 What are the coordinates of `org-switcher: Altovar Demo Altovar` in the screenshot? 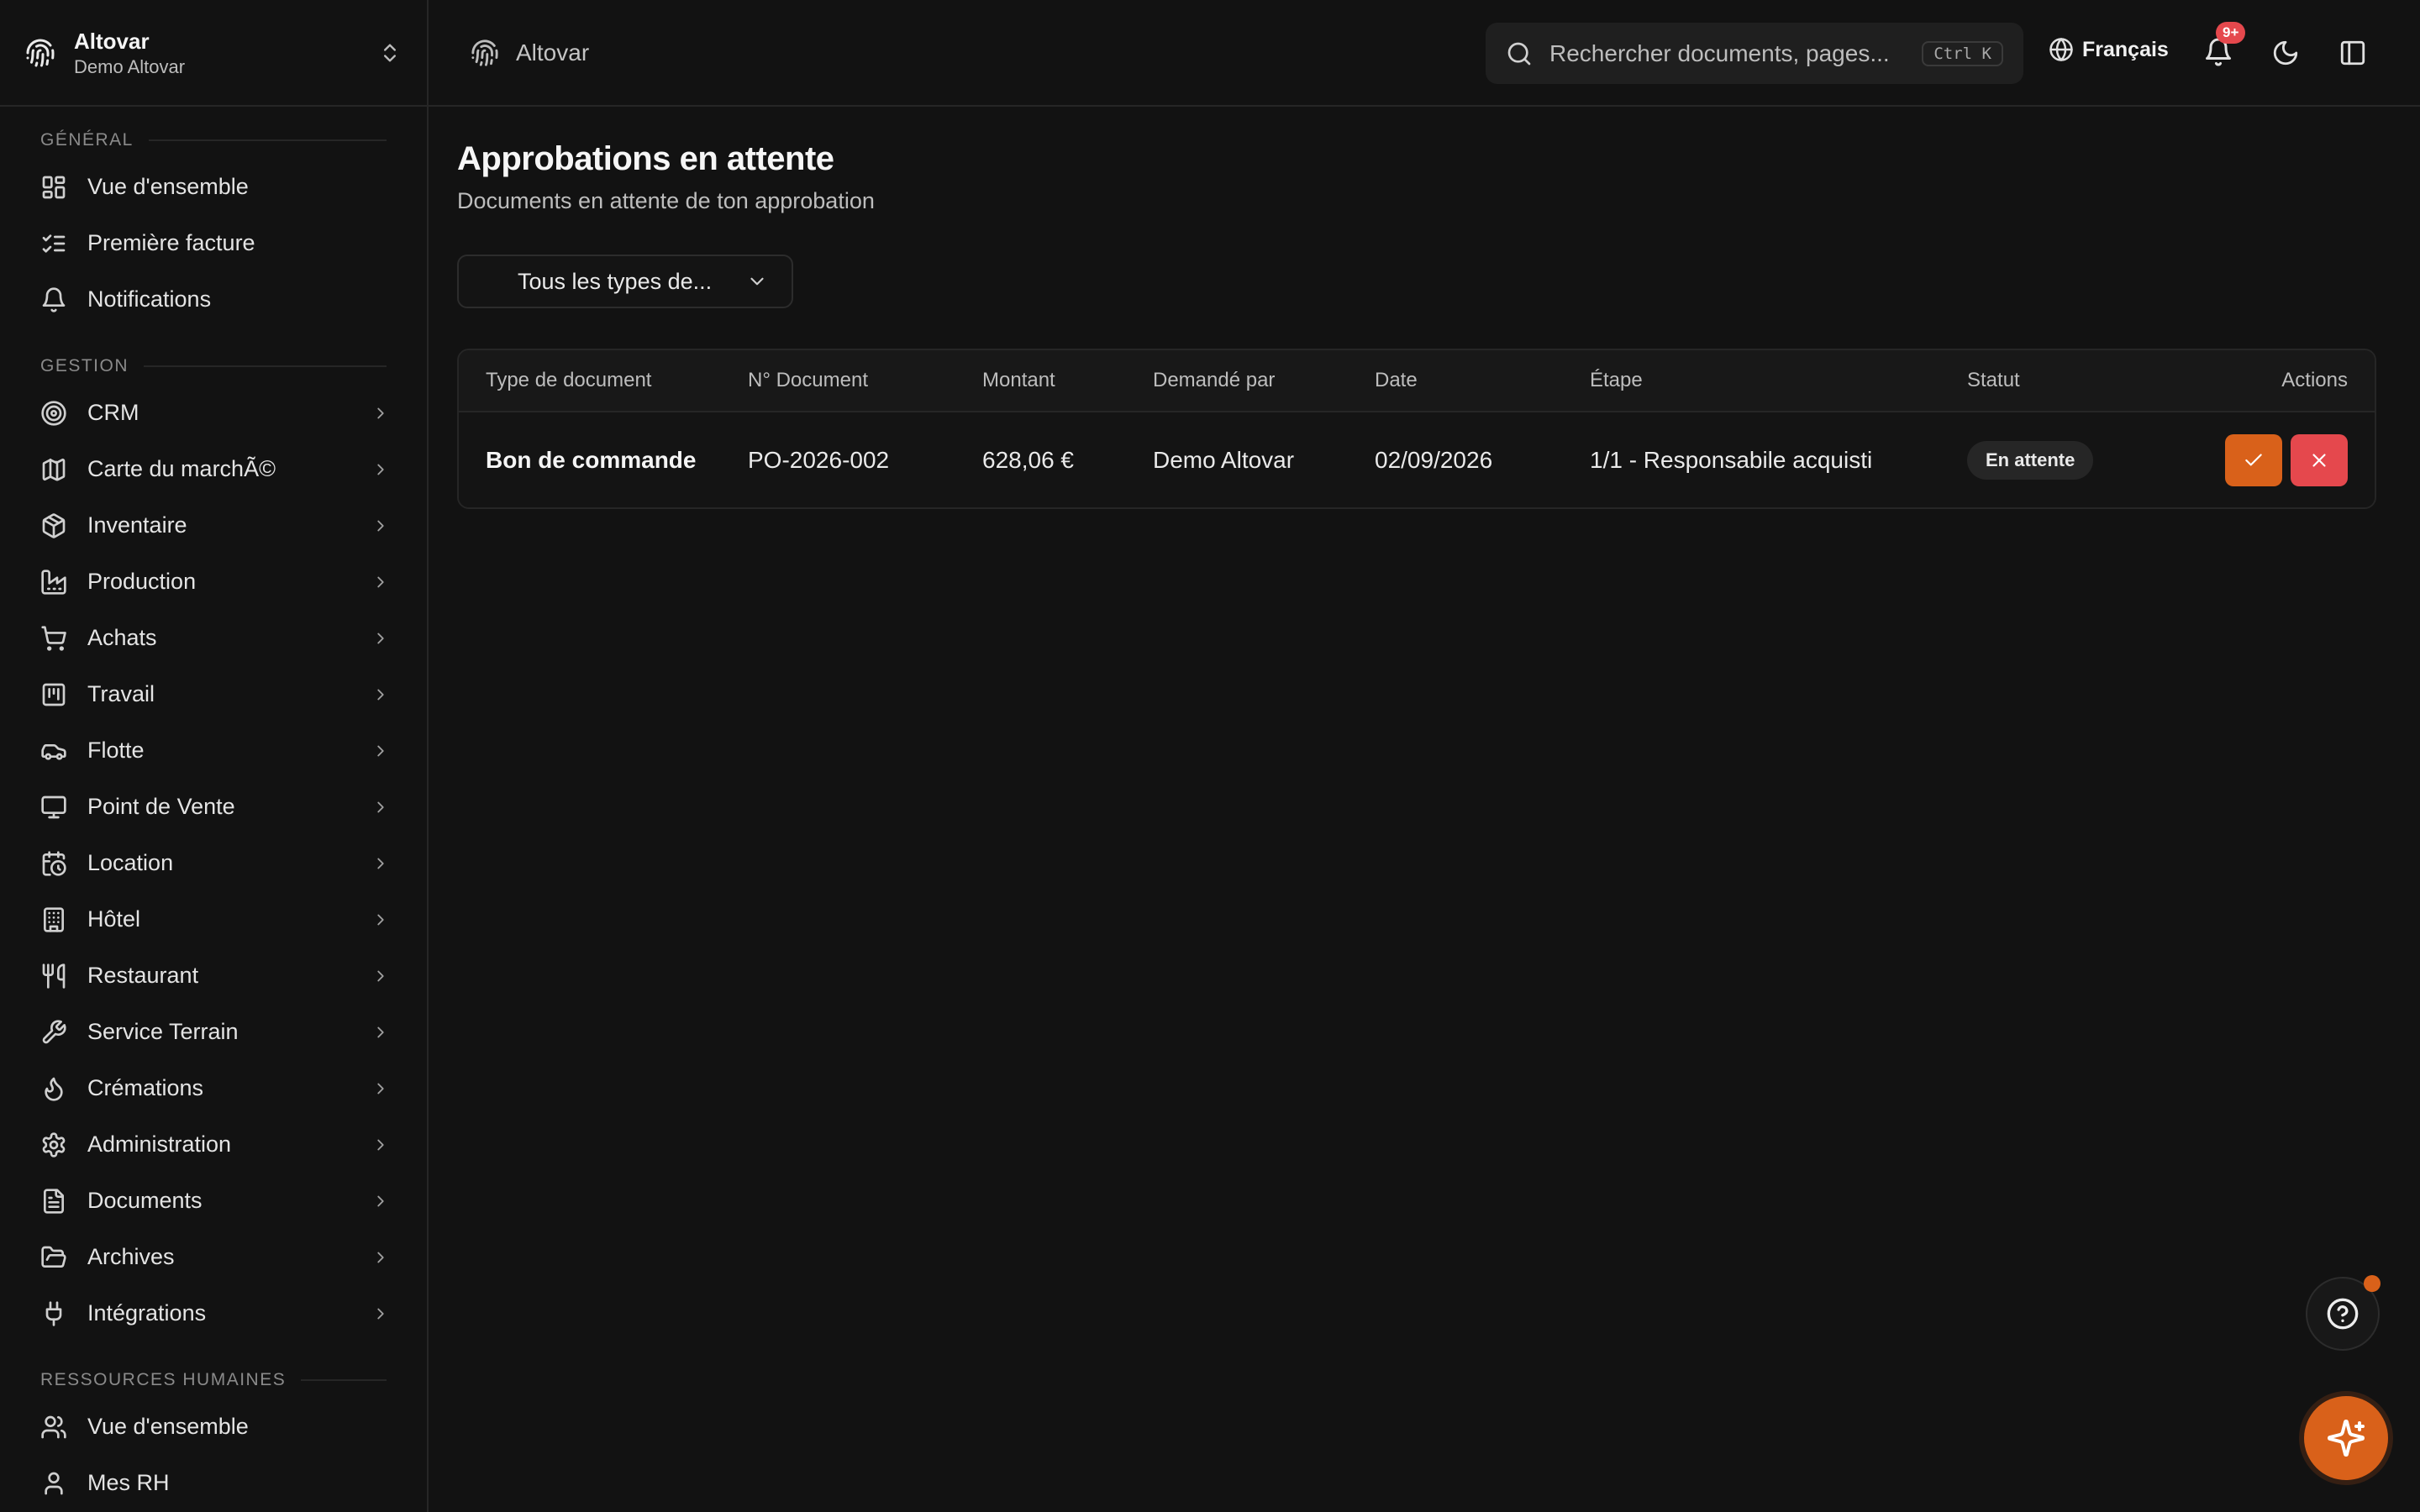 It's located at (214, 53).